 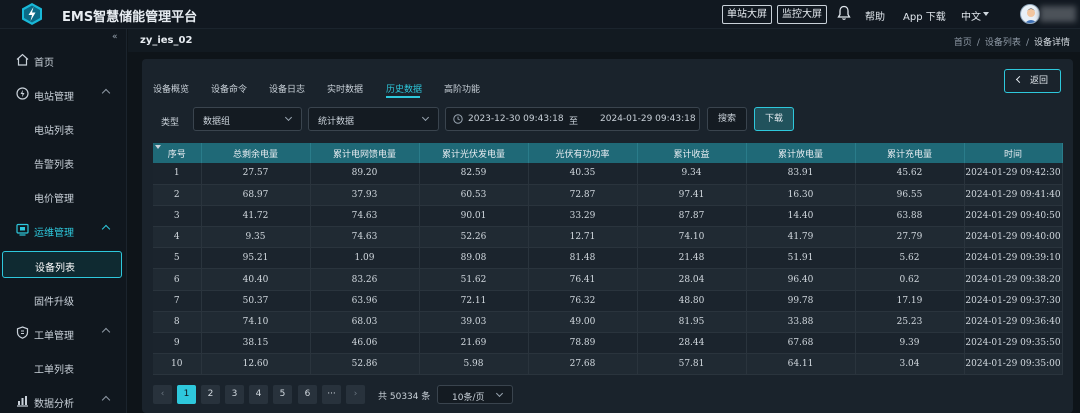 I want to click on table-cell: 99.78, so click(x=801, y=301).